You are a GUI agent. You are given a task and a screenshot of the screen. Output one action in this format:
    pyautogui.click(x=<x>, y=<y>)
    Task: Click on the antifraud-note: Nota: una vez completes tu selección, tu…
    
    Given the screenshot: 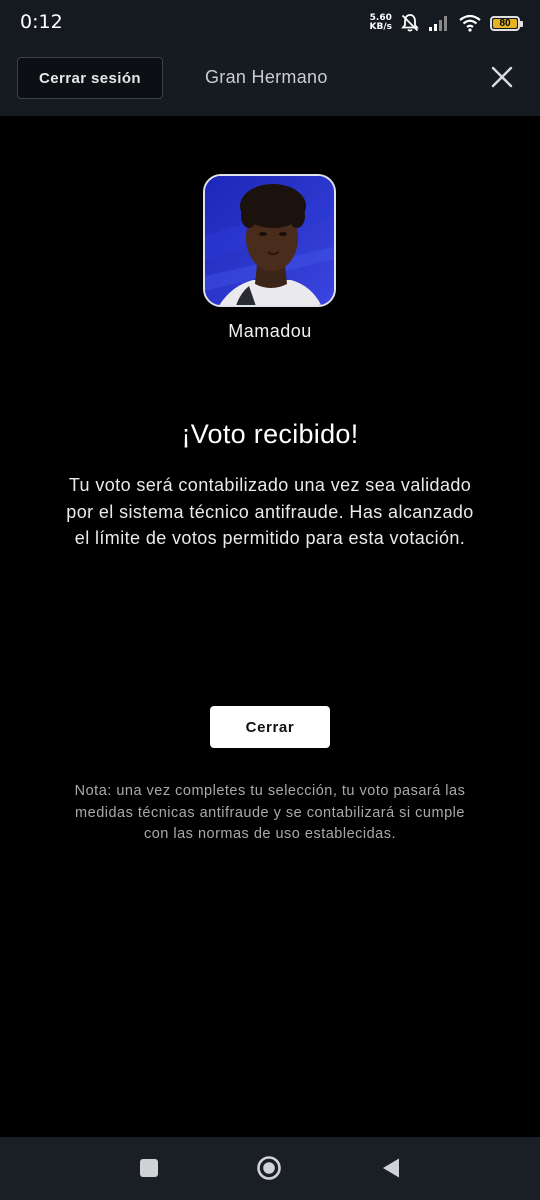 What is the action you would take?
    pyautogui.click(x=270, y=812)
    